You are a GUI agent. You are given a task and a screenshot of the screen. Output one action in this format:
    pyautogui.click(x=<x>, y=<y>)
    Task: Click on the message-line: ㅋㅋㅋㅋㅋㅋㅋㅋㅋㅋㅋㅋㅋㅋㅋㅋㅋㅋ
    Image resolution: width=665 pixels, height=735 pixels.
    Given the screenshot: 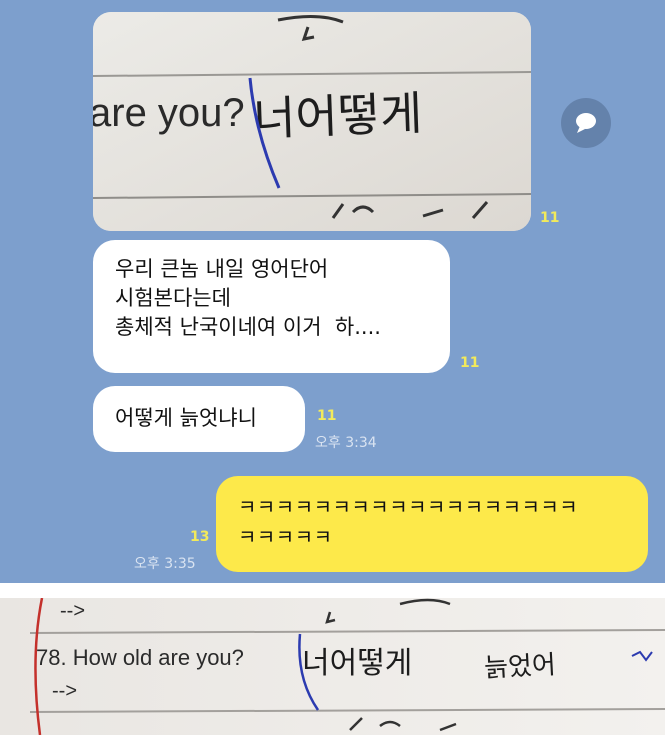 What is the action you would take?
    pyautogui.click(x=408, y=507)
    